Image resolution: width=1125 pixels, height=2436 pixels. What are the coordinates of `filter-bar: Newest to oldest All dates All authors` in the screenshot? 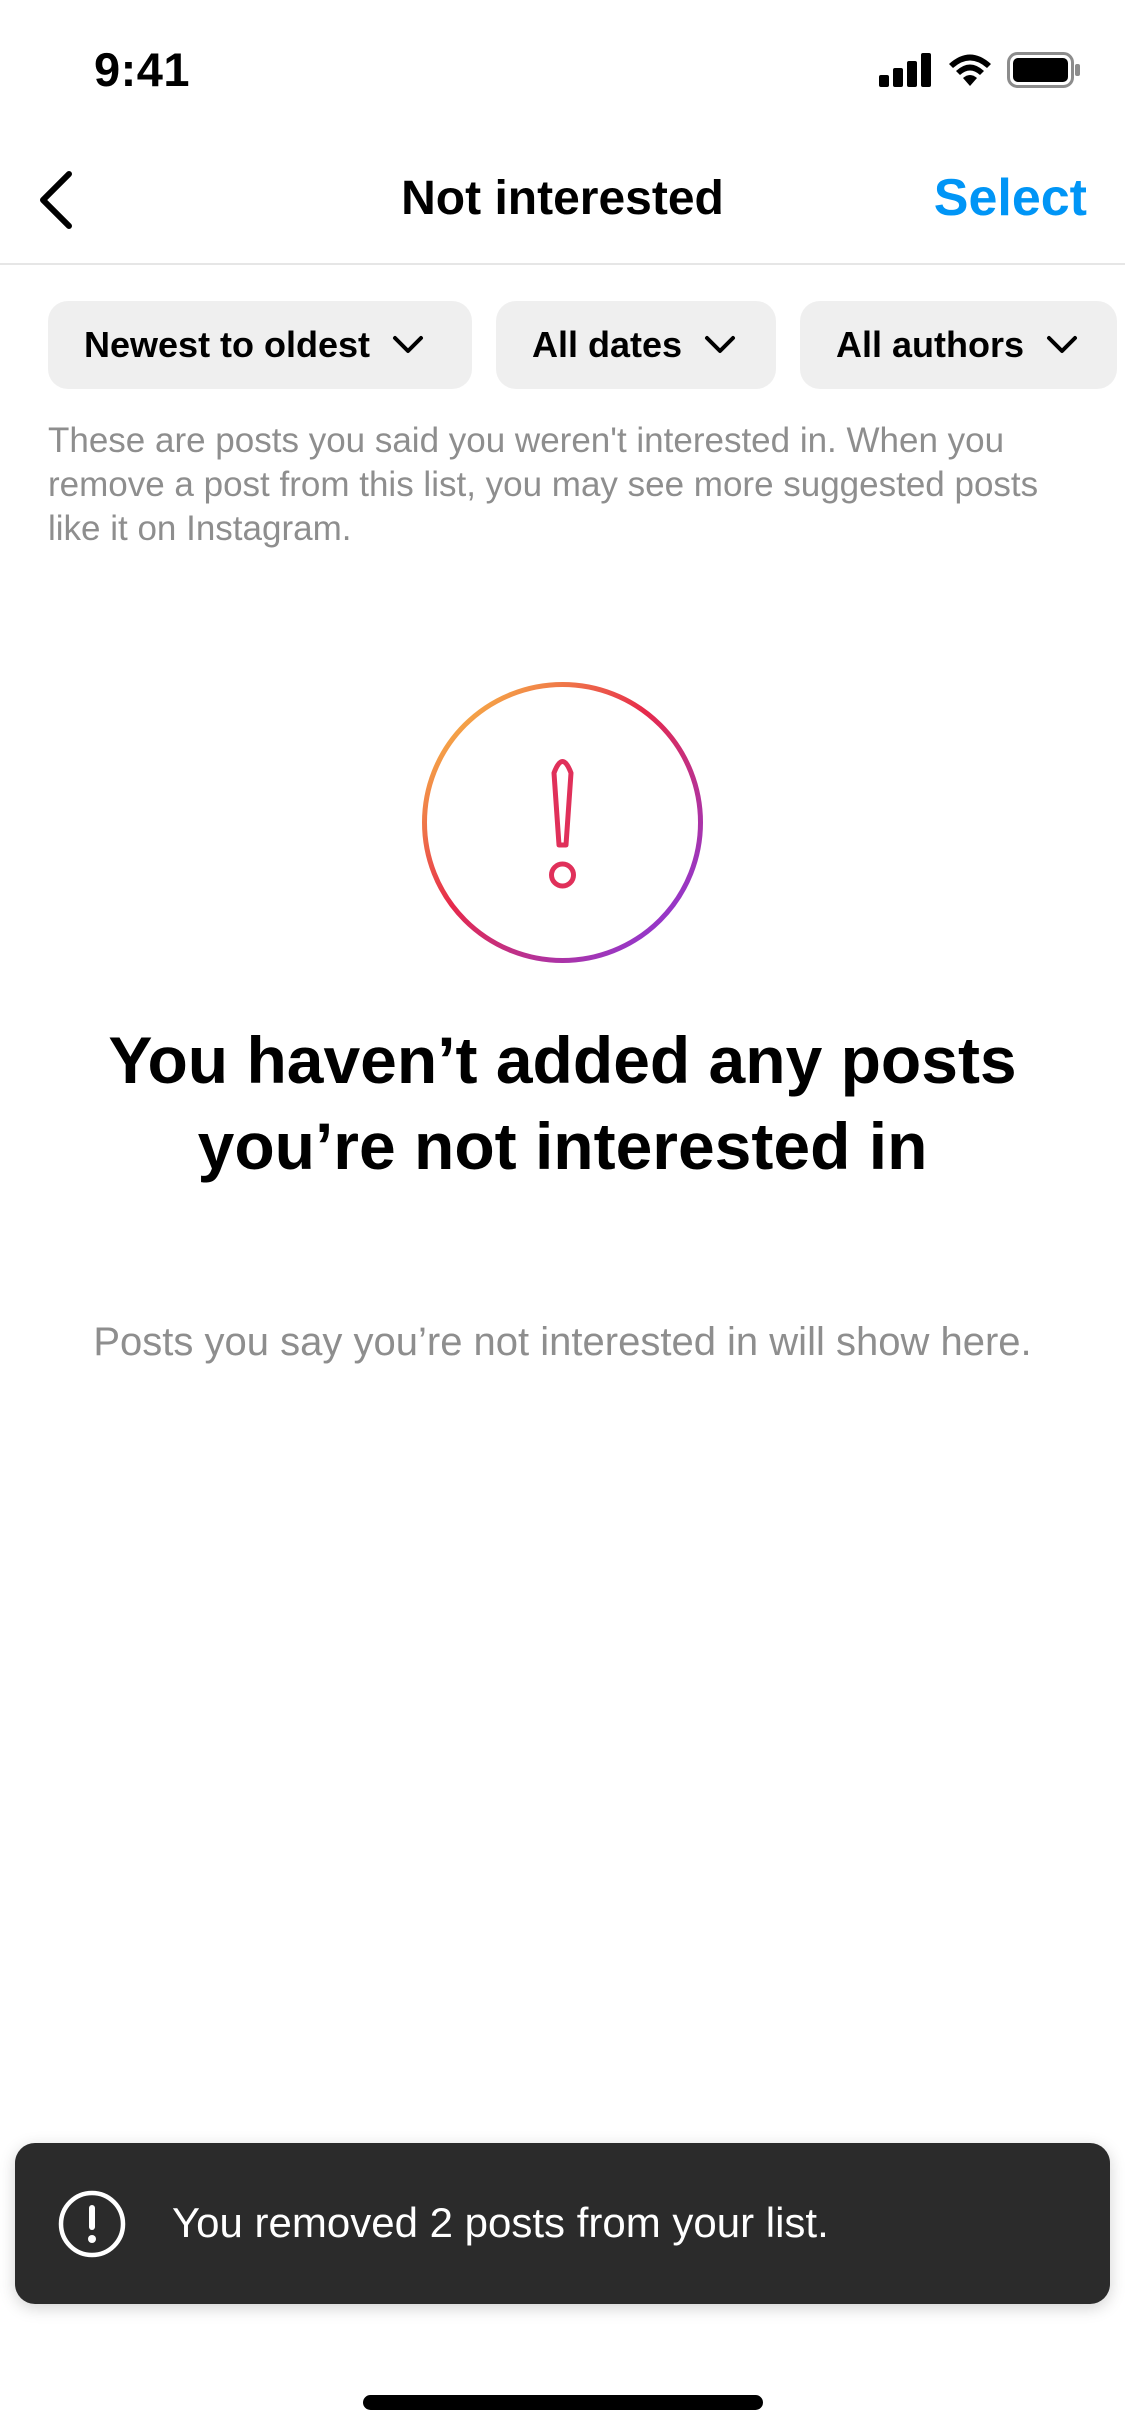 It's located at (582, 345).